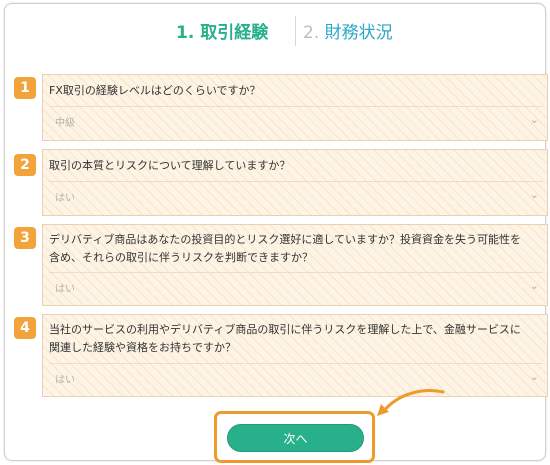  What do you see at coordinates (155, 90) in the screenshot?
I see `question-1-text: FX取引の経験レベルはどのくらいですか？` at bounding box center [155, 90].